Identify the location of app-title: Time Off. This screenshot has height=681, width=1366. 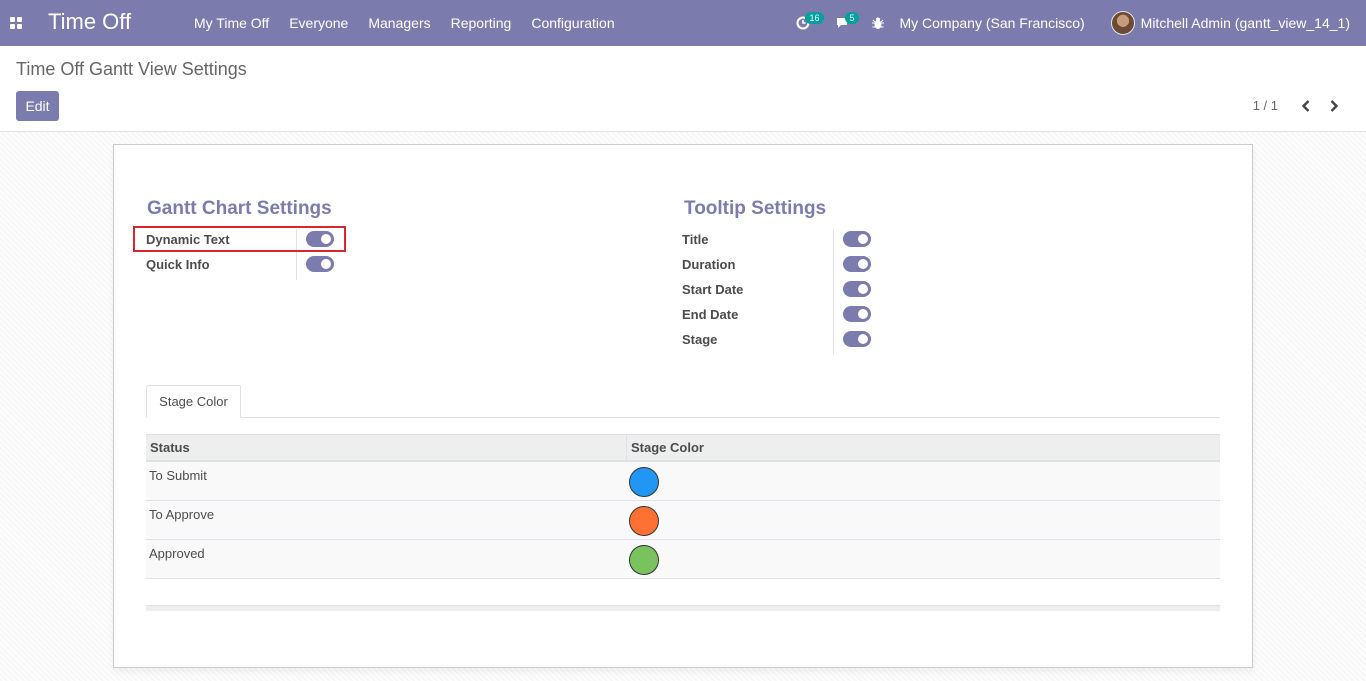
(89, 22).